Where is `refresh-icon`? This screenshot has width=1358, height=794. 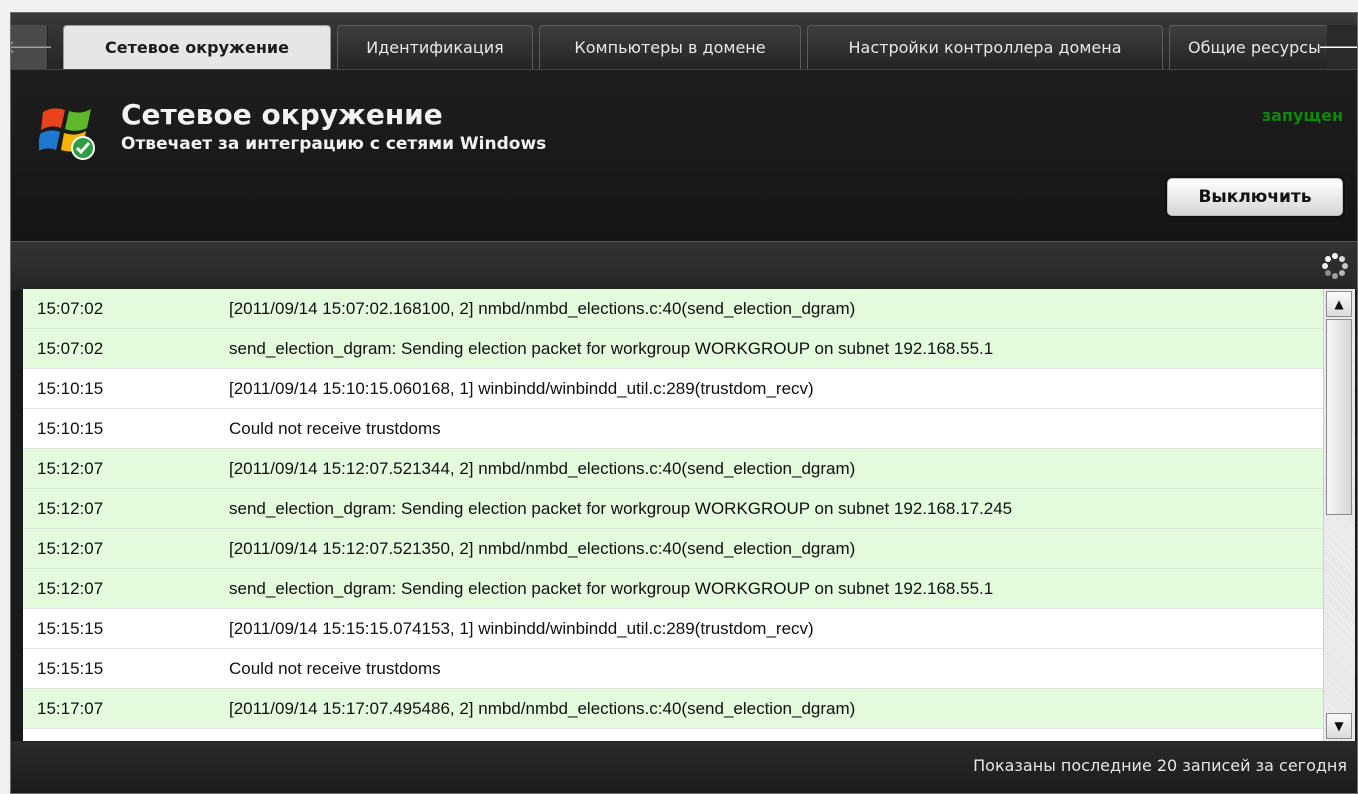 refresh-icon is located at coordinates (1335, 266).